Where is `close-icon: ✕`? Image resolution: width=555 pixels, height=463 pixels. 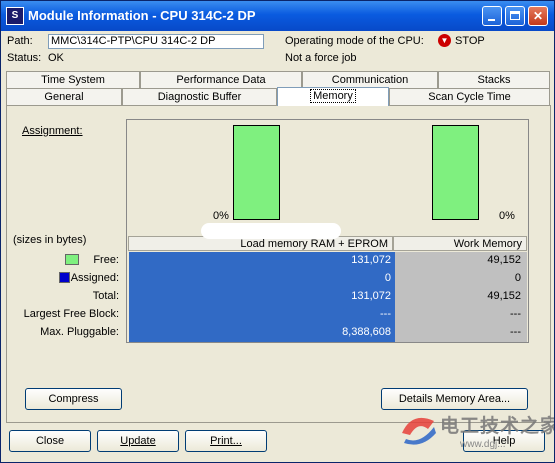 close-icon: ✕ is located at coordinates (538, 16).